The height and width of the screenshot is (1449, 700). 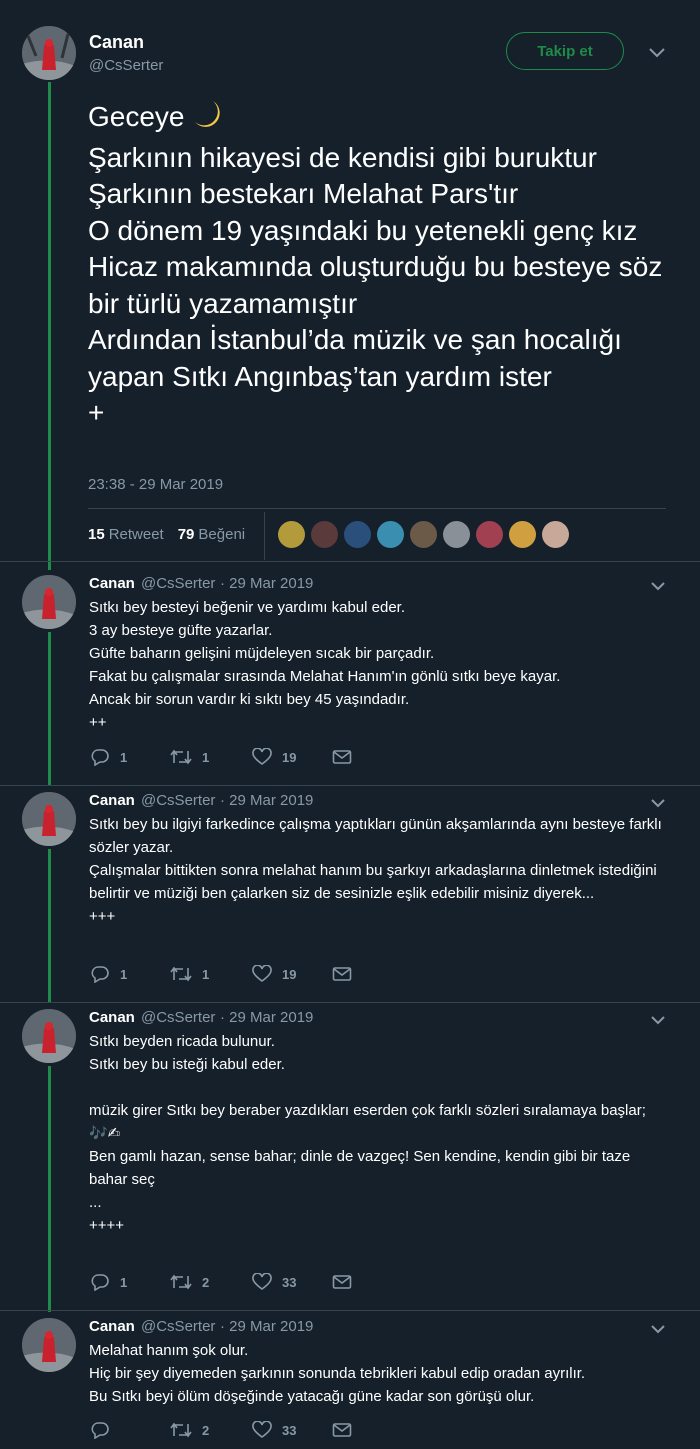 I want to click on retweet-stat: 15 Retweet, so click(x=126, y=534).